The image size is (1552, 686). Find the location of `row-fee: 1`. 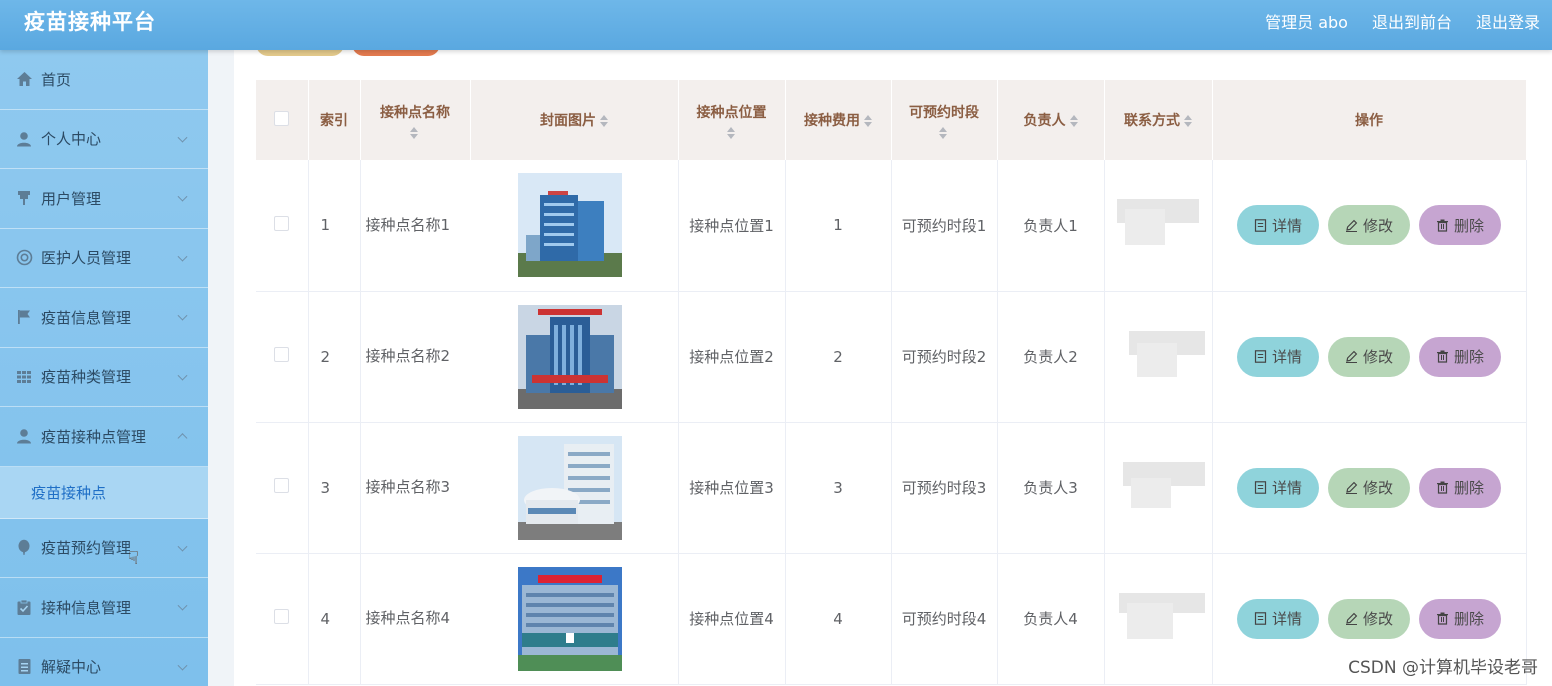

row-fee: 1 is located at coordinates (838, 226).